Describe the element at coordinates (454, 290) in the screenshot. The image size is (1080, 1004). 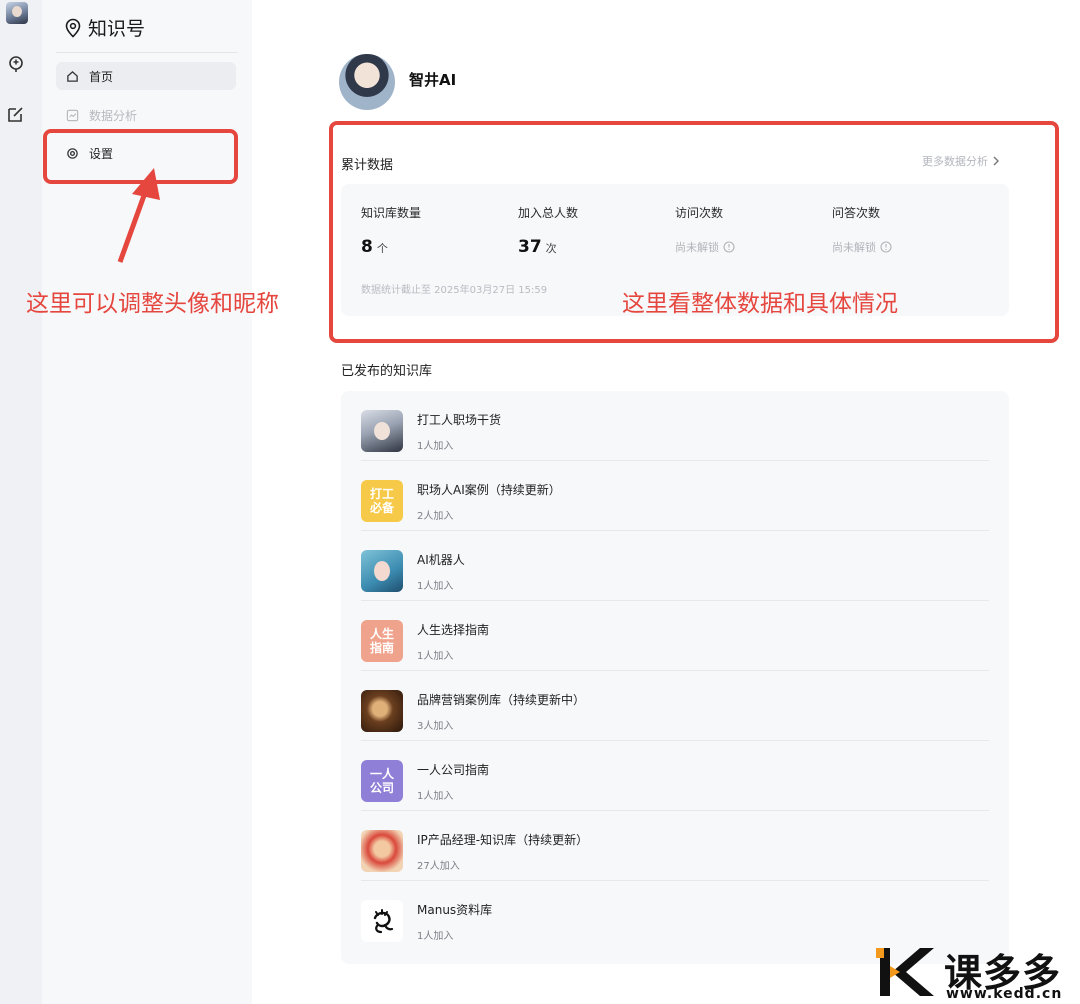
I see `stats-footnote: 数据统计截止至 2025年03月27日 15:59` at that location.